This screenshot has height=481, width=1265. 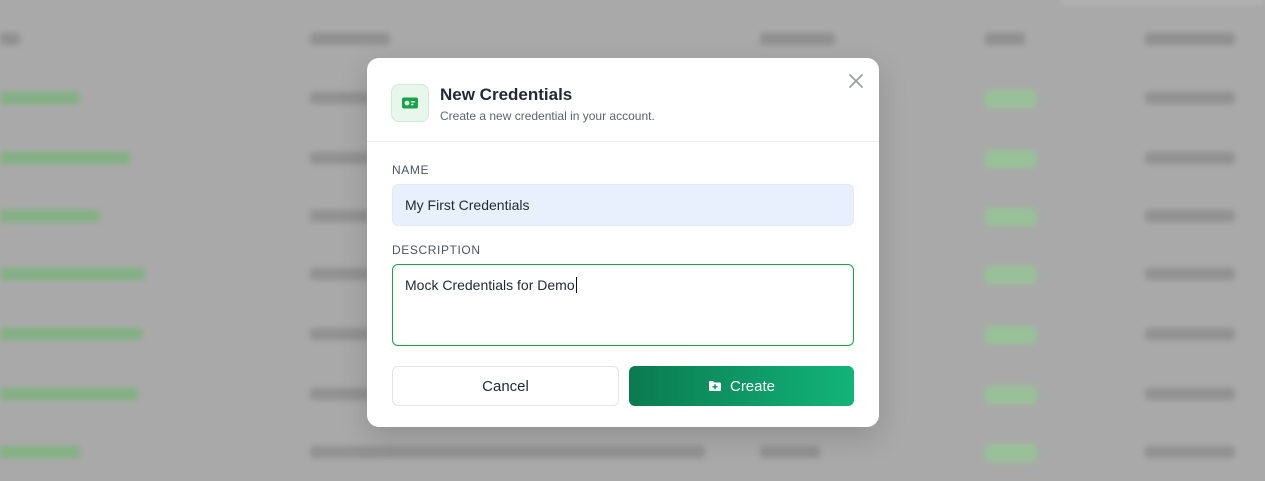 What do you see at coordinates (506, 94) in the screenshot?
I see `modal-title: New Credentials` at bounding box center [506, 94].